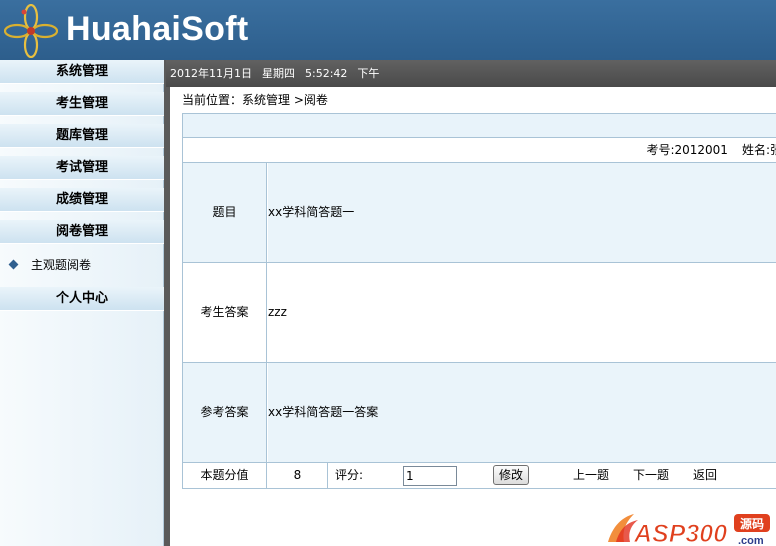  I want to click on sidebar-item-personal-center: 个人中心, so click(82, 299).